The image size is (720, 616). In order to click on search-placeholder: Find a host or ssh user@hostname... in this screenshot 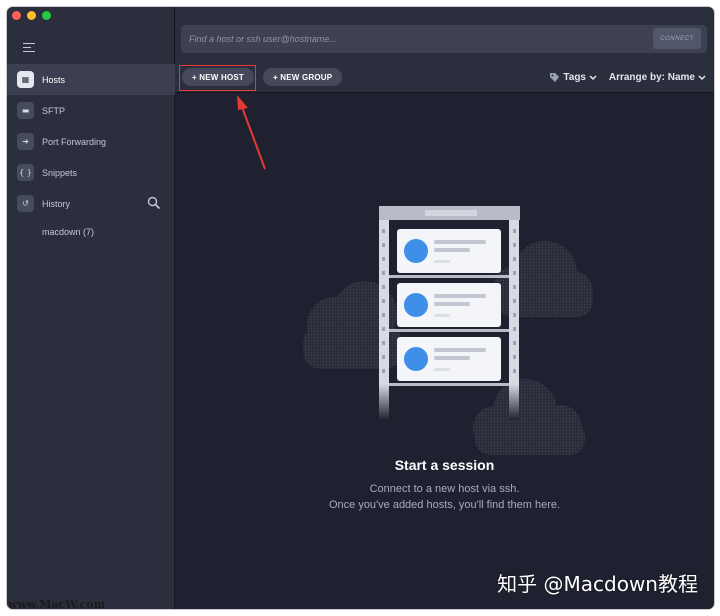, I will do `click(263, 39)`.